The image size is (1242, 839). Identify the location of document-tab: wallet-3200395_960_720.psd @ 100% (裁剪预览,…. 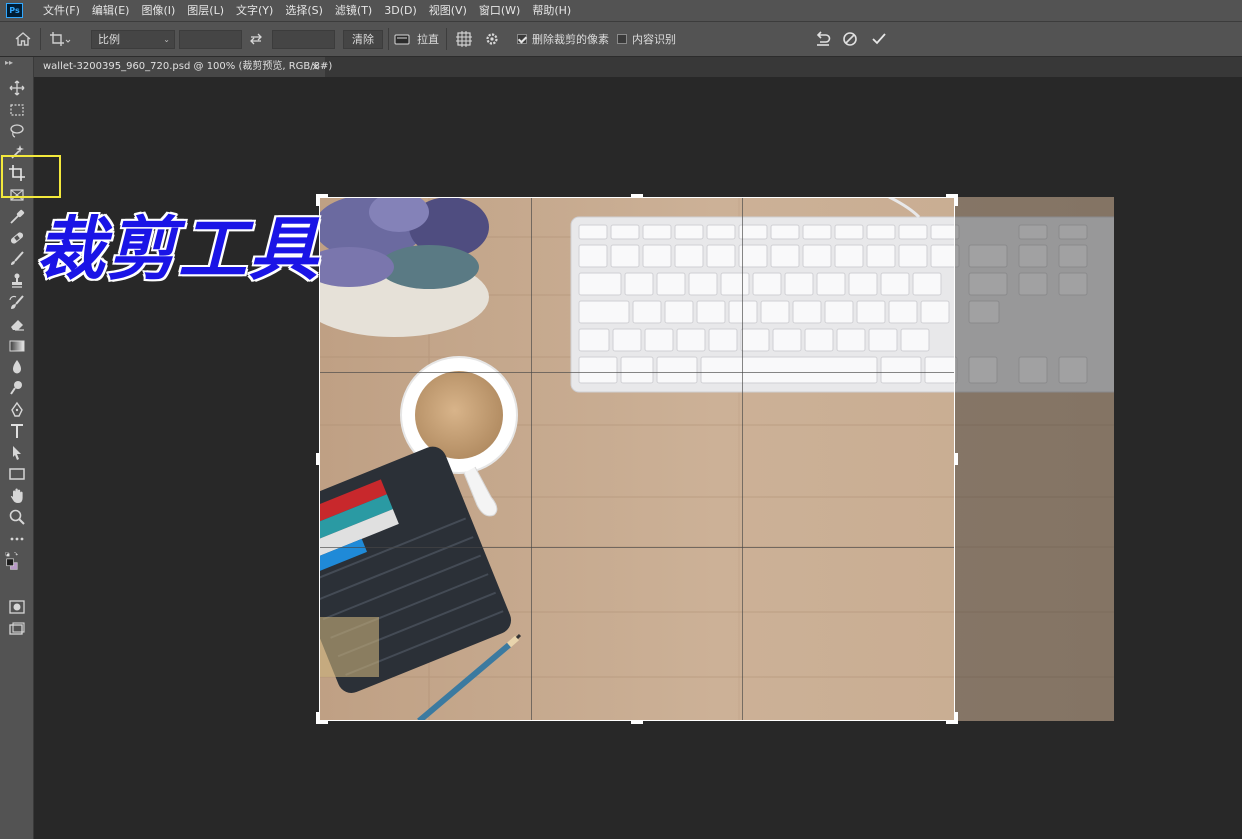
(183, 67).